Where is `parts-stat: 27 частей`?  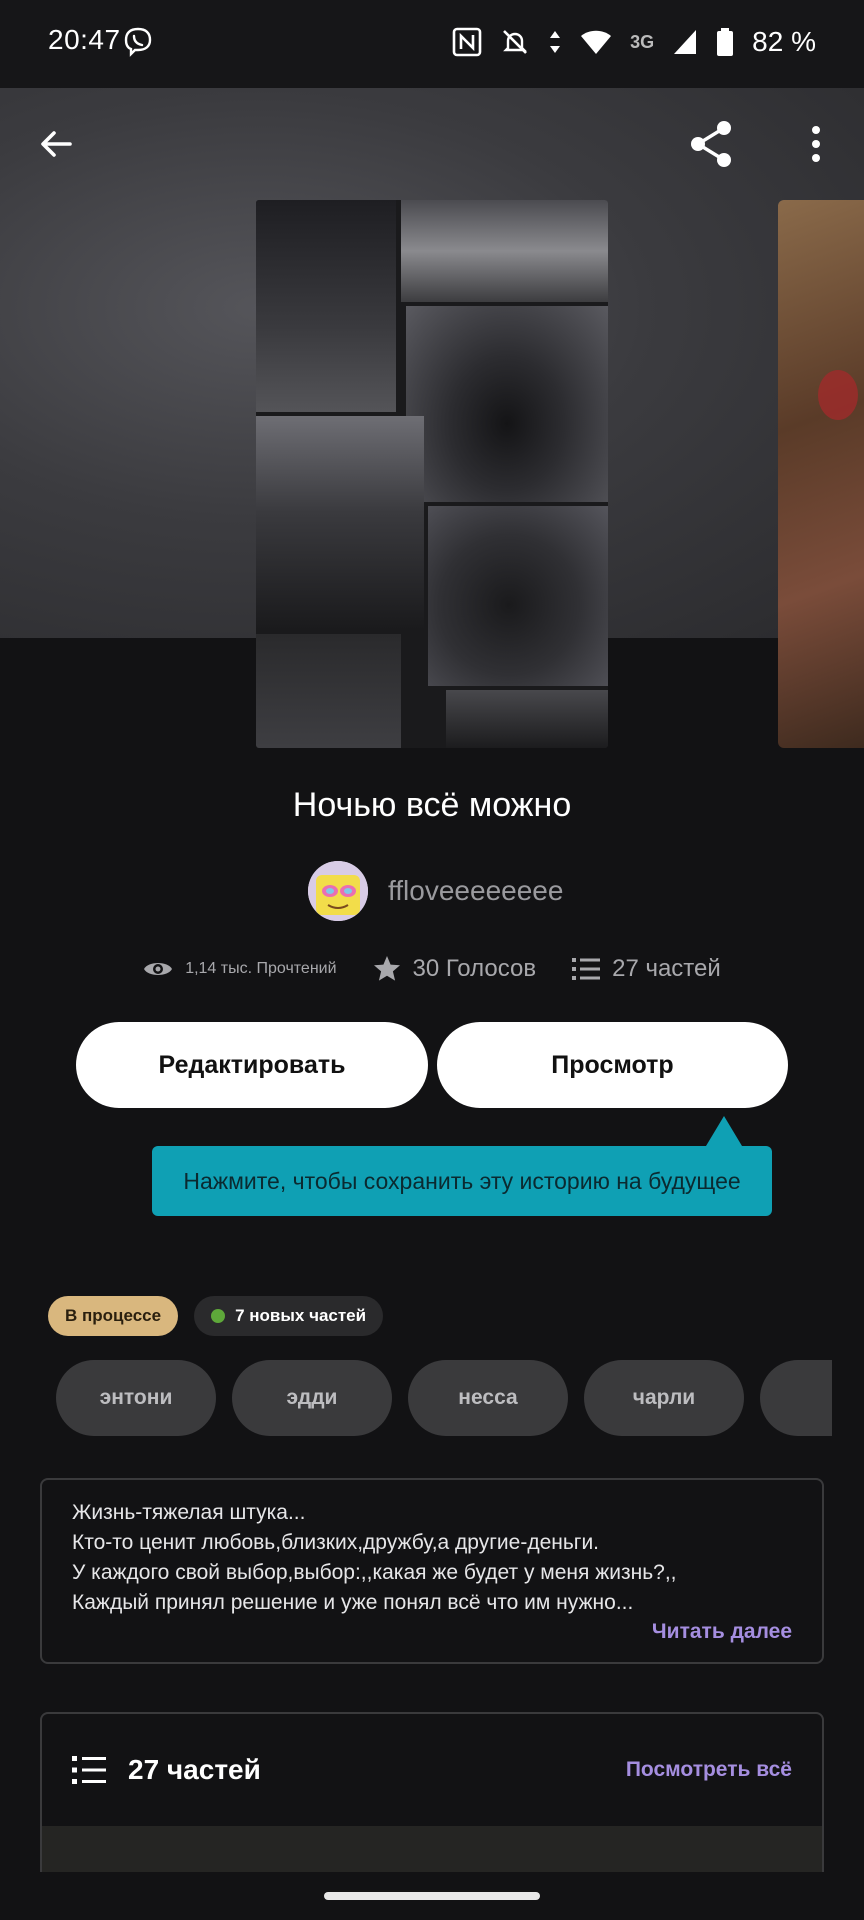
parts-stat: 27 частей is located at coordinates (646, 969).